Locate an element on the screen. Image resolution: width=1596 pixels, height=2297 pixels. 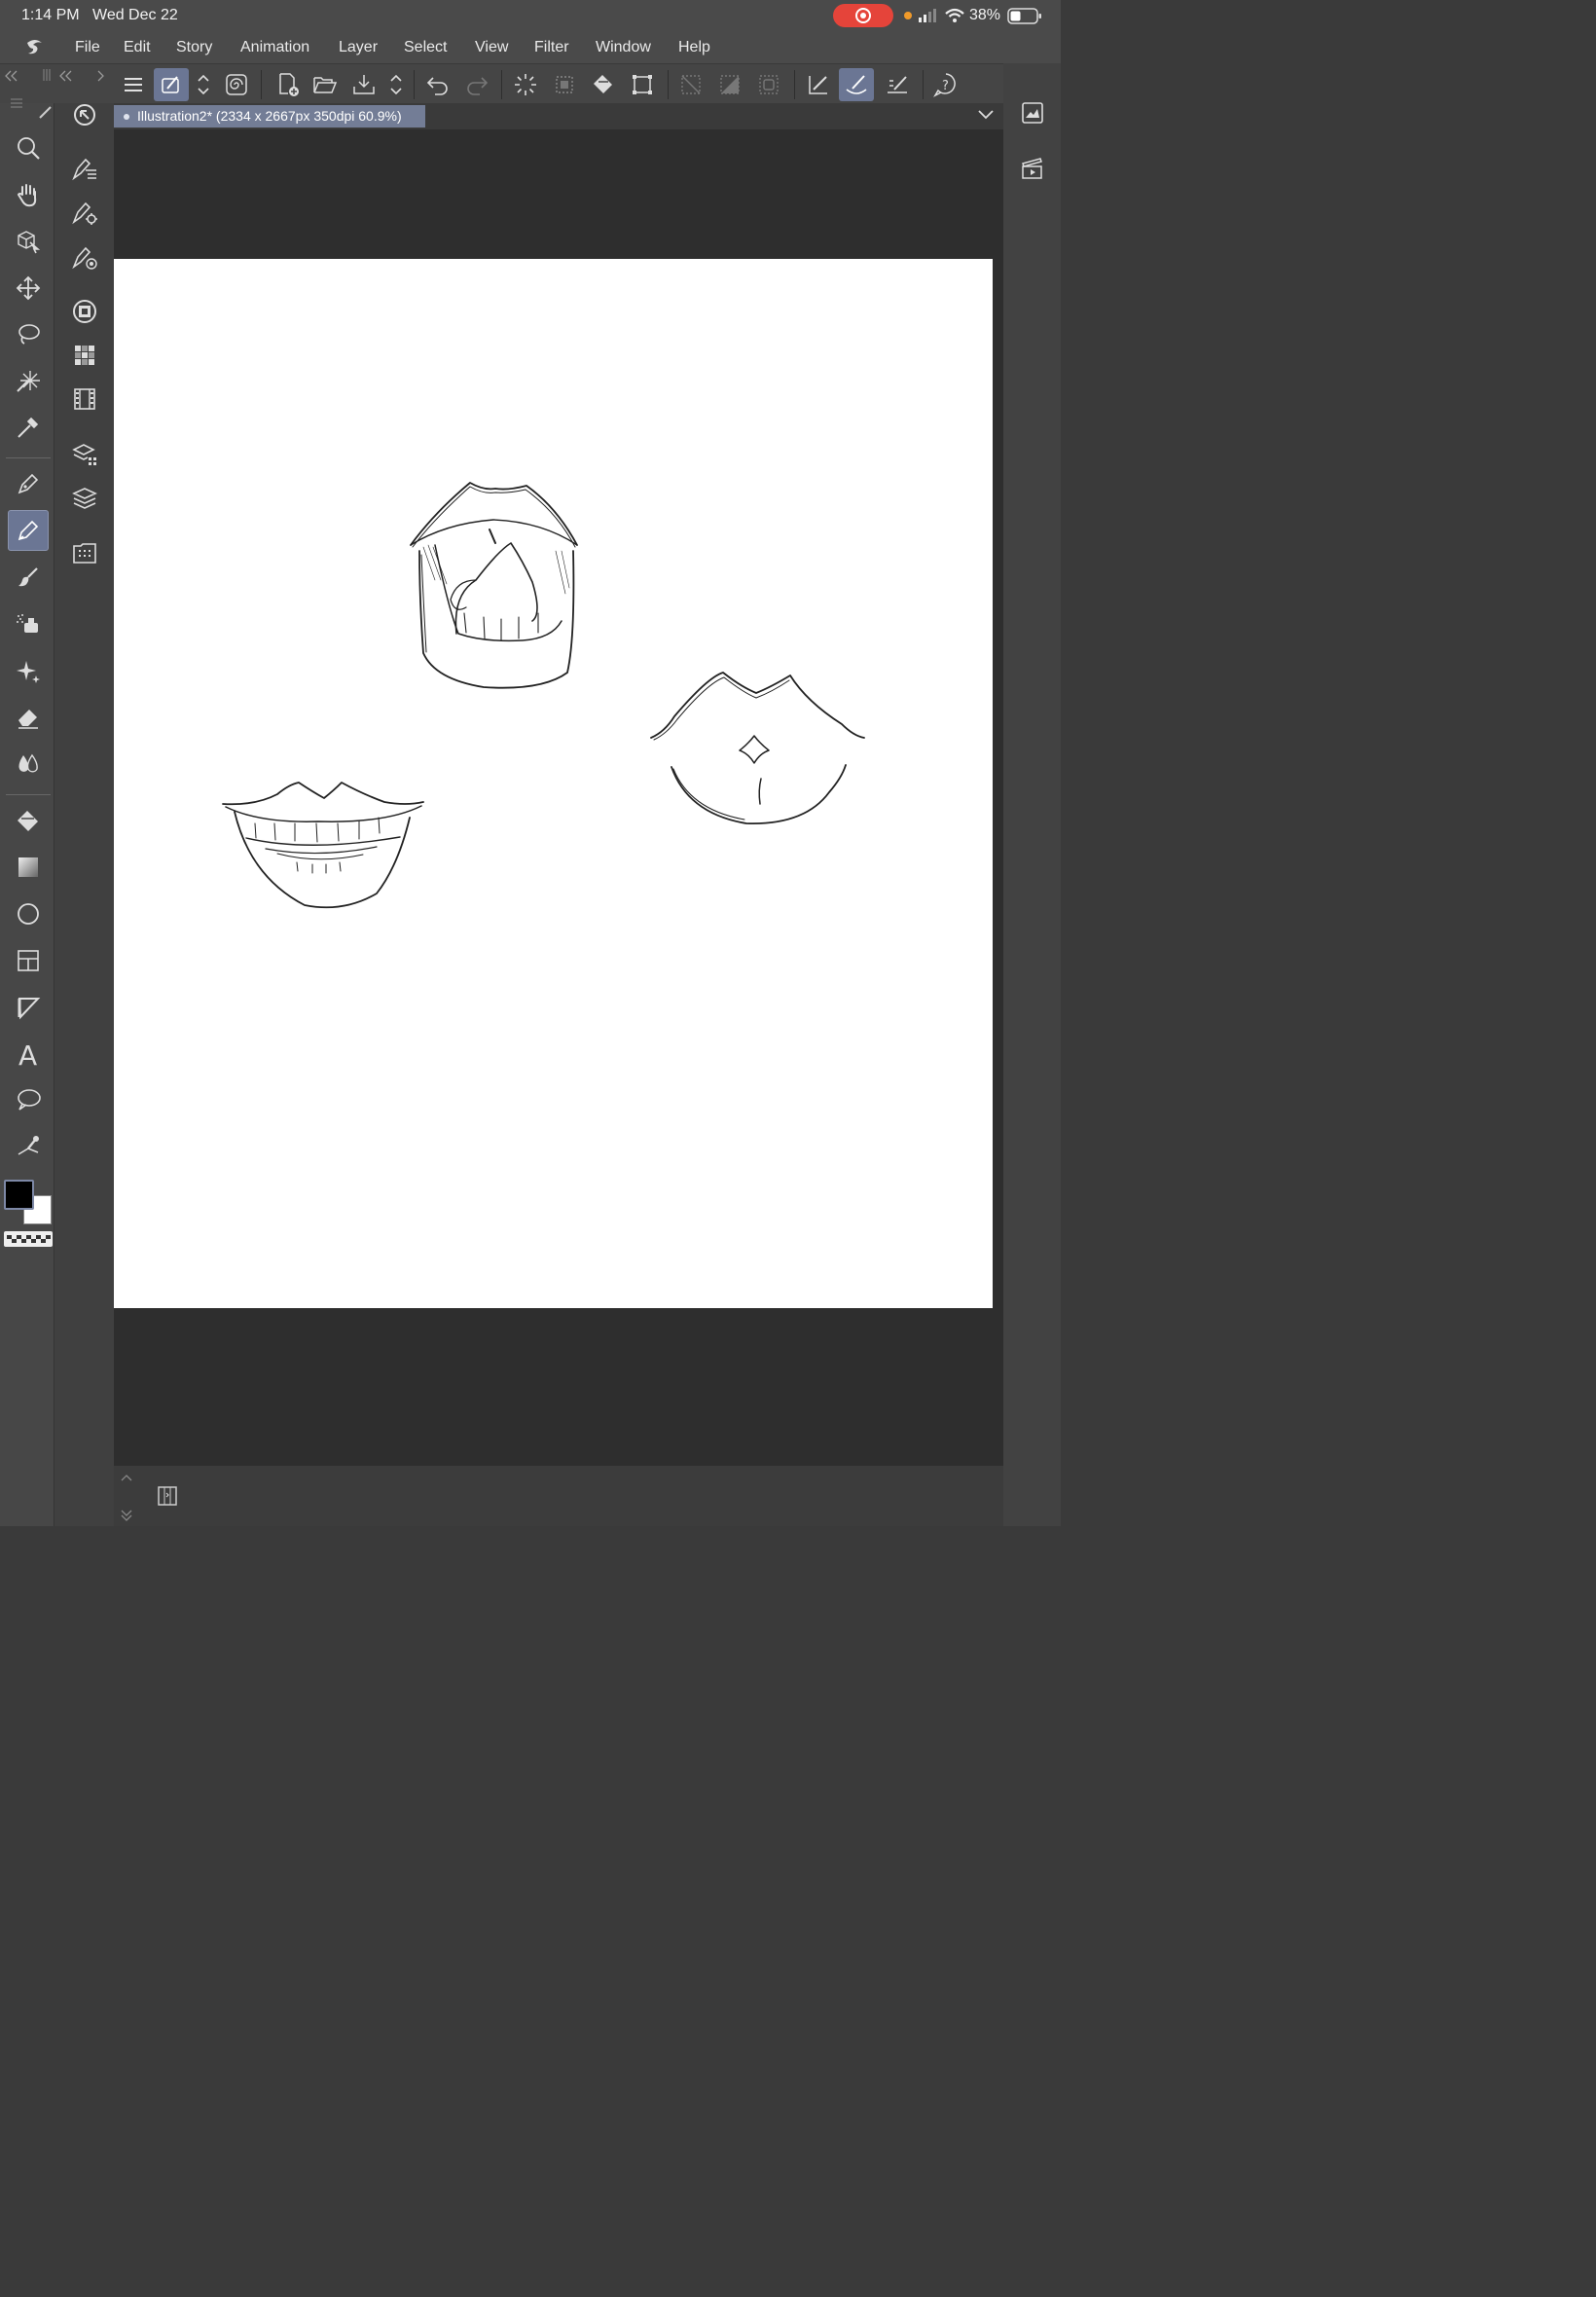
auto-select-icon is located at coordinates (28, 381).